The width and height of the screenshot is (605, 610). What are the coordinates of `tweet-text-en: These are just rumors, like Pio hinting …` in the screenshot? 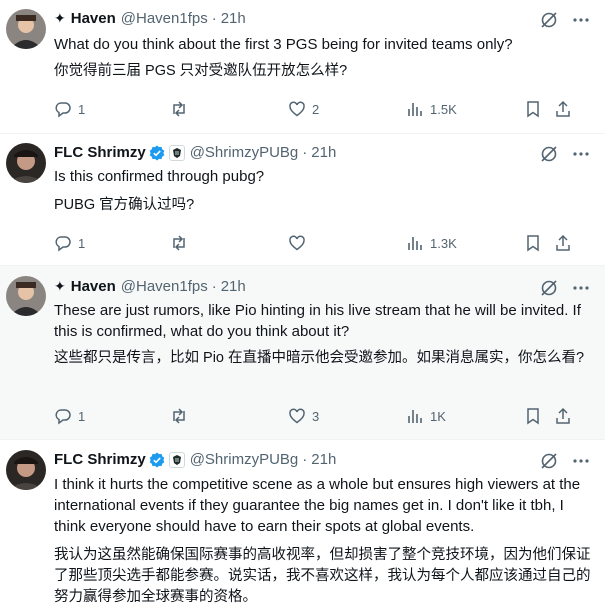 It's located at (317, 321).